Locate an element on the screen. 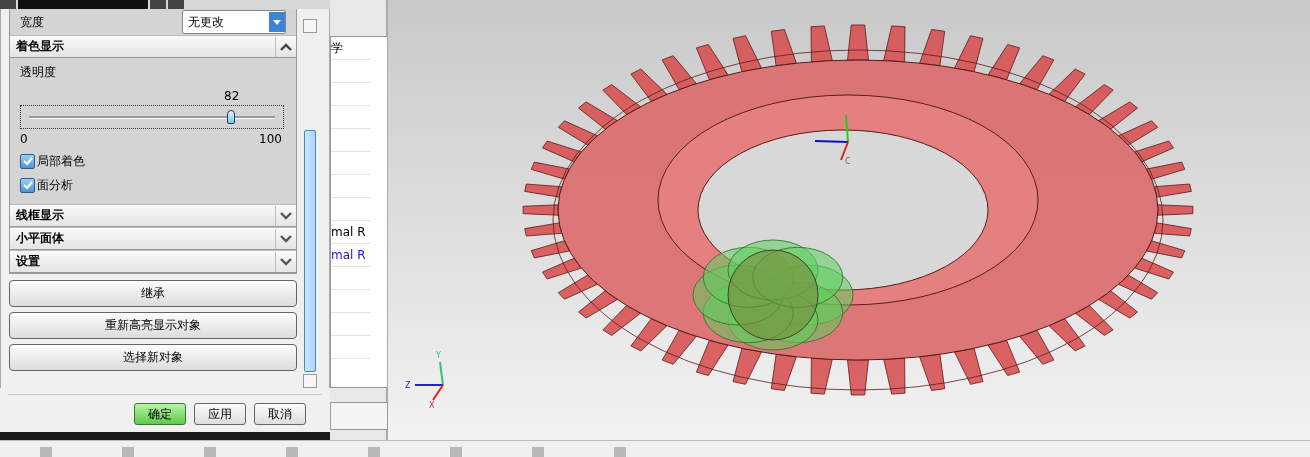  transparency-slider is located at coordinates (152, 117).